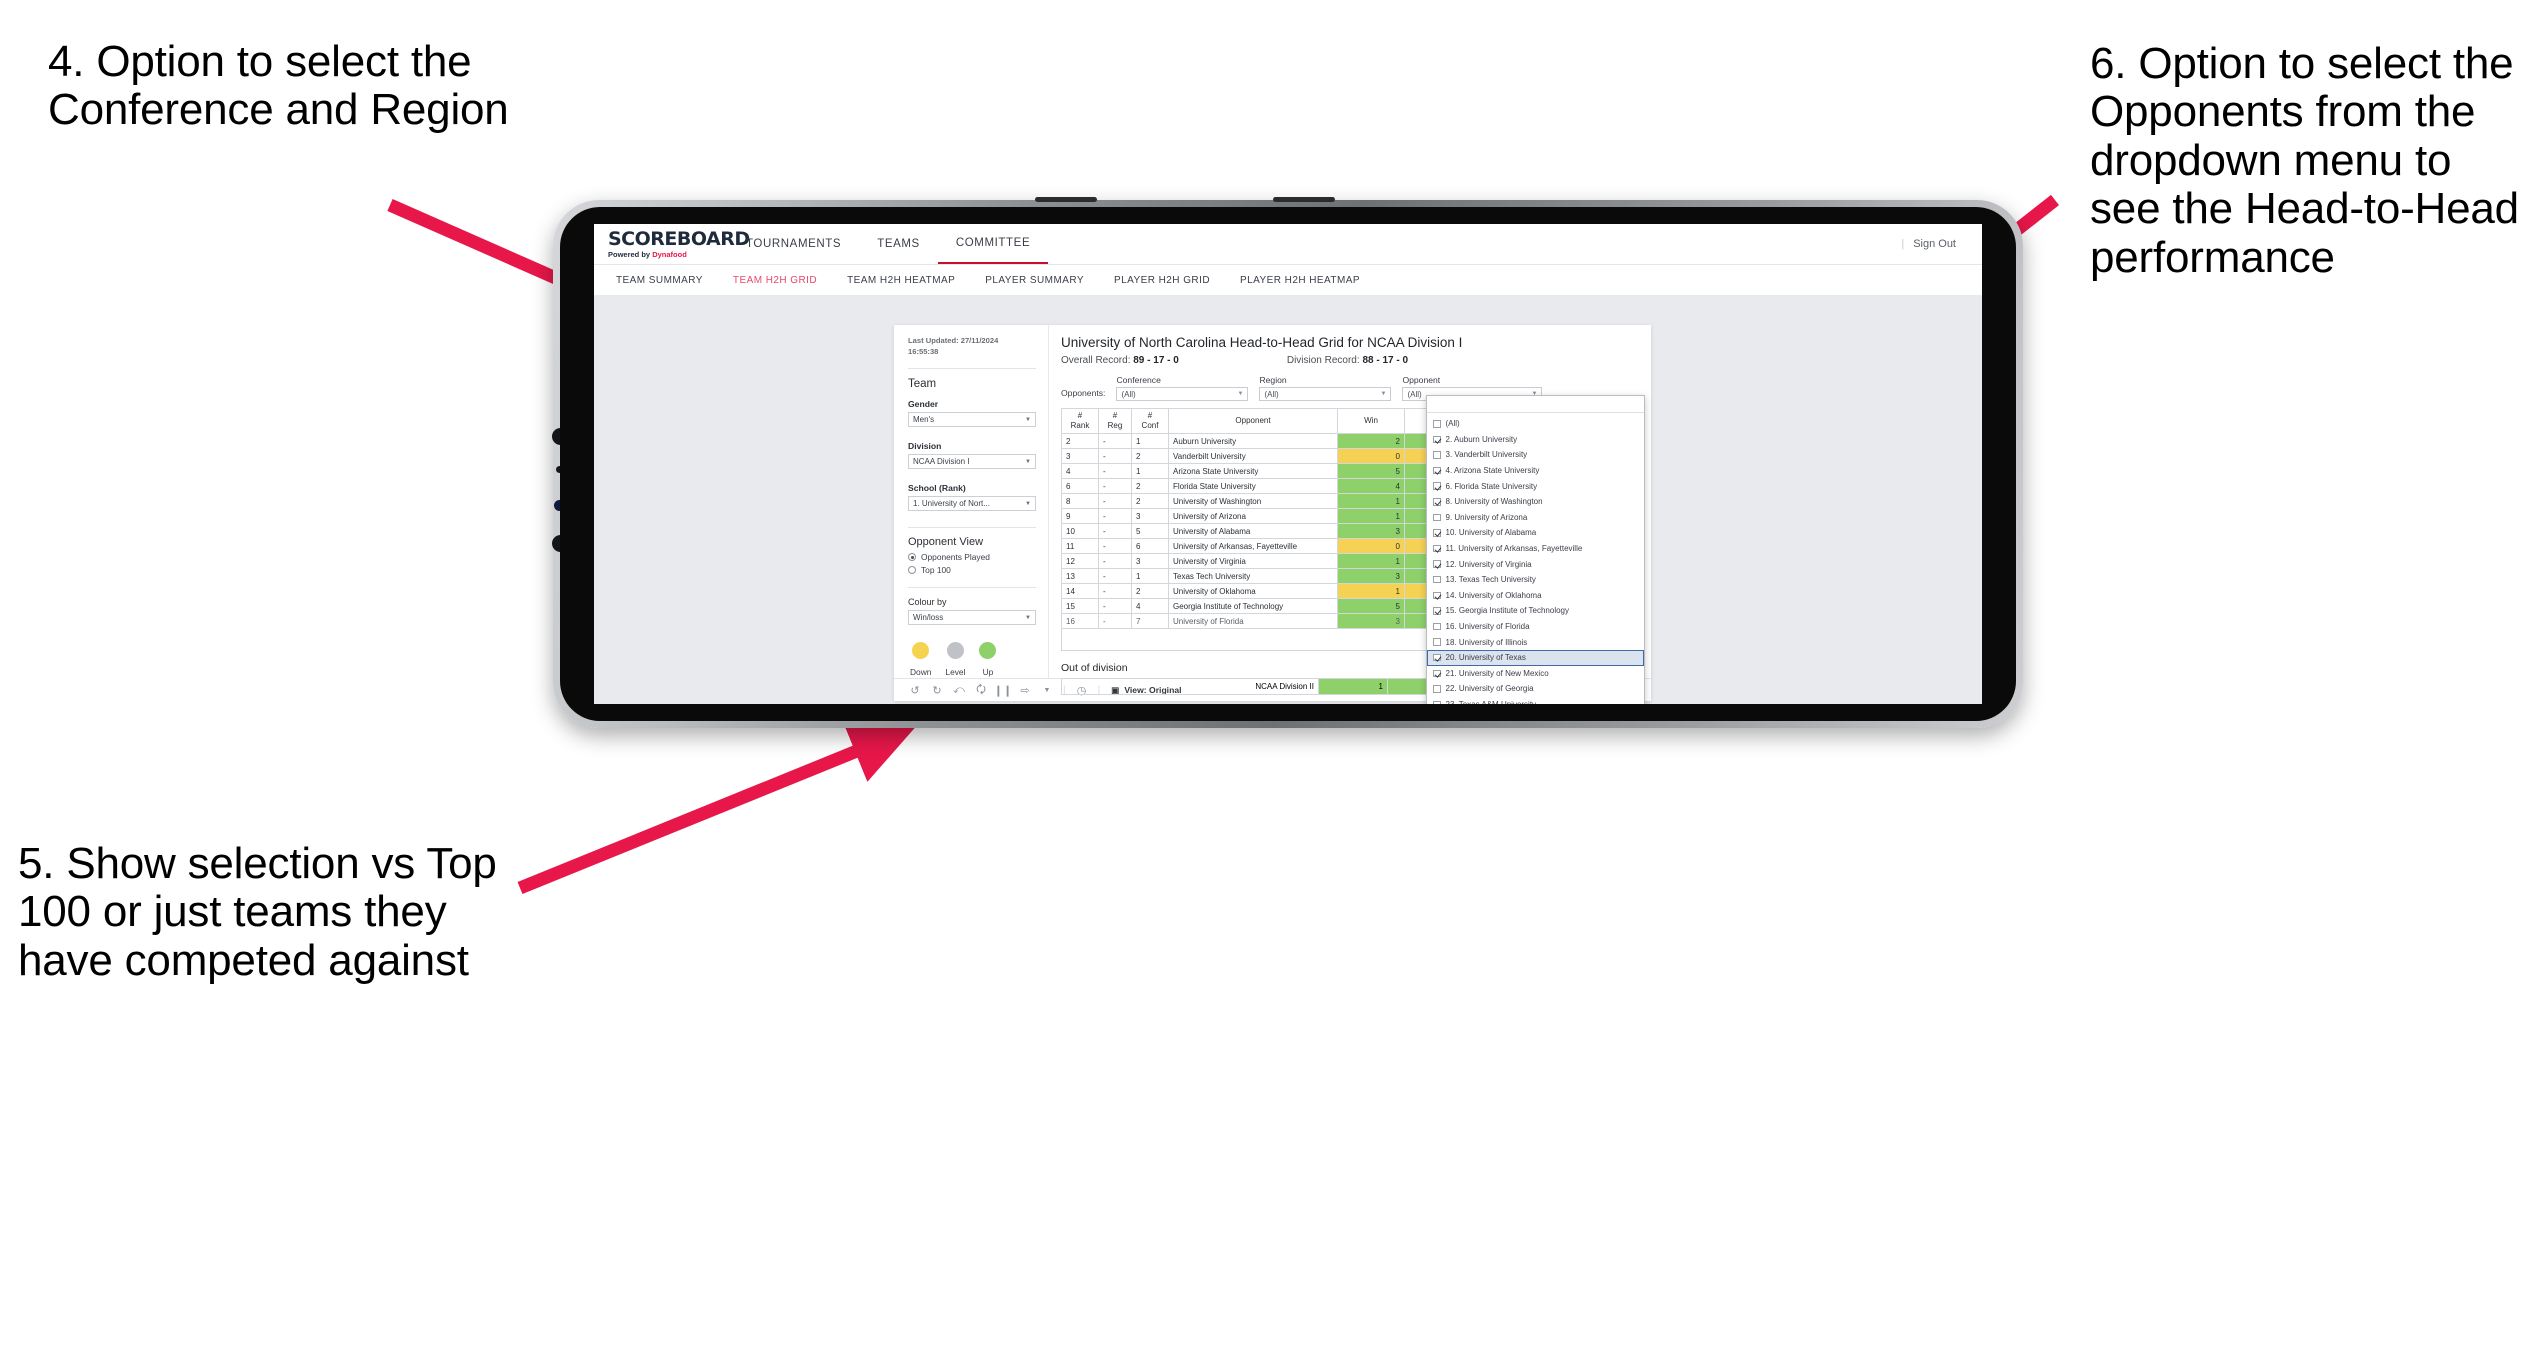 The image size is (2533, 1363). What do you see at coordinates (1025, 690) in the screenshot?
I see `share-icon: ⇨` at bounding box center [1025, 690].